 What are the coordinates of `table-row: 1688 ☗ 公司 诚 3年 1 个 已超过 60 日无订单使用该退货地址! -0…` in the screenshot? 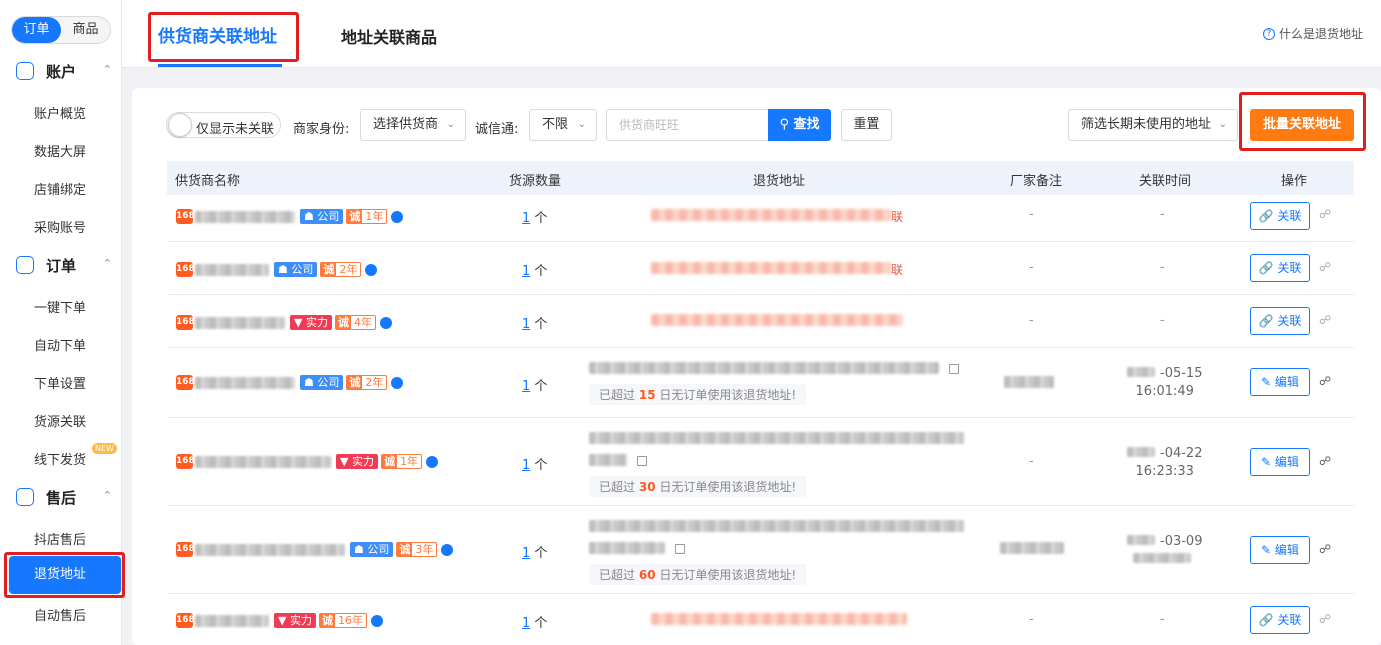 It's located at (760, 550).